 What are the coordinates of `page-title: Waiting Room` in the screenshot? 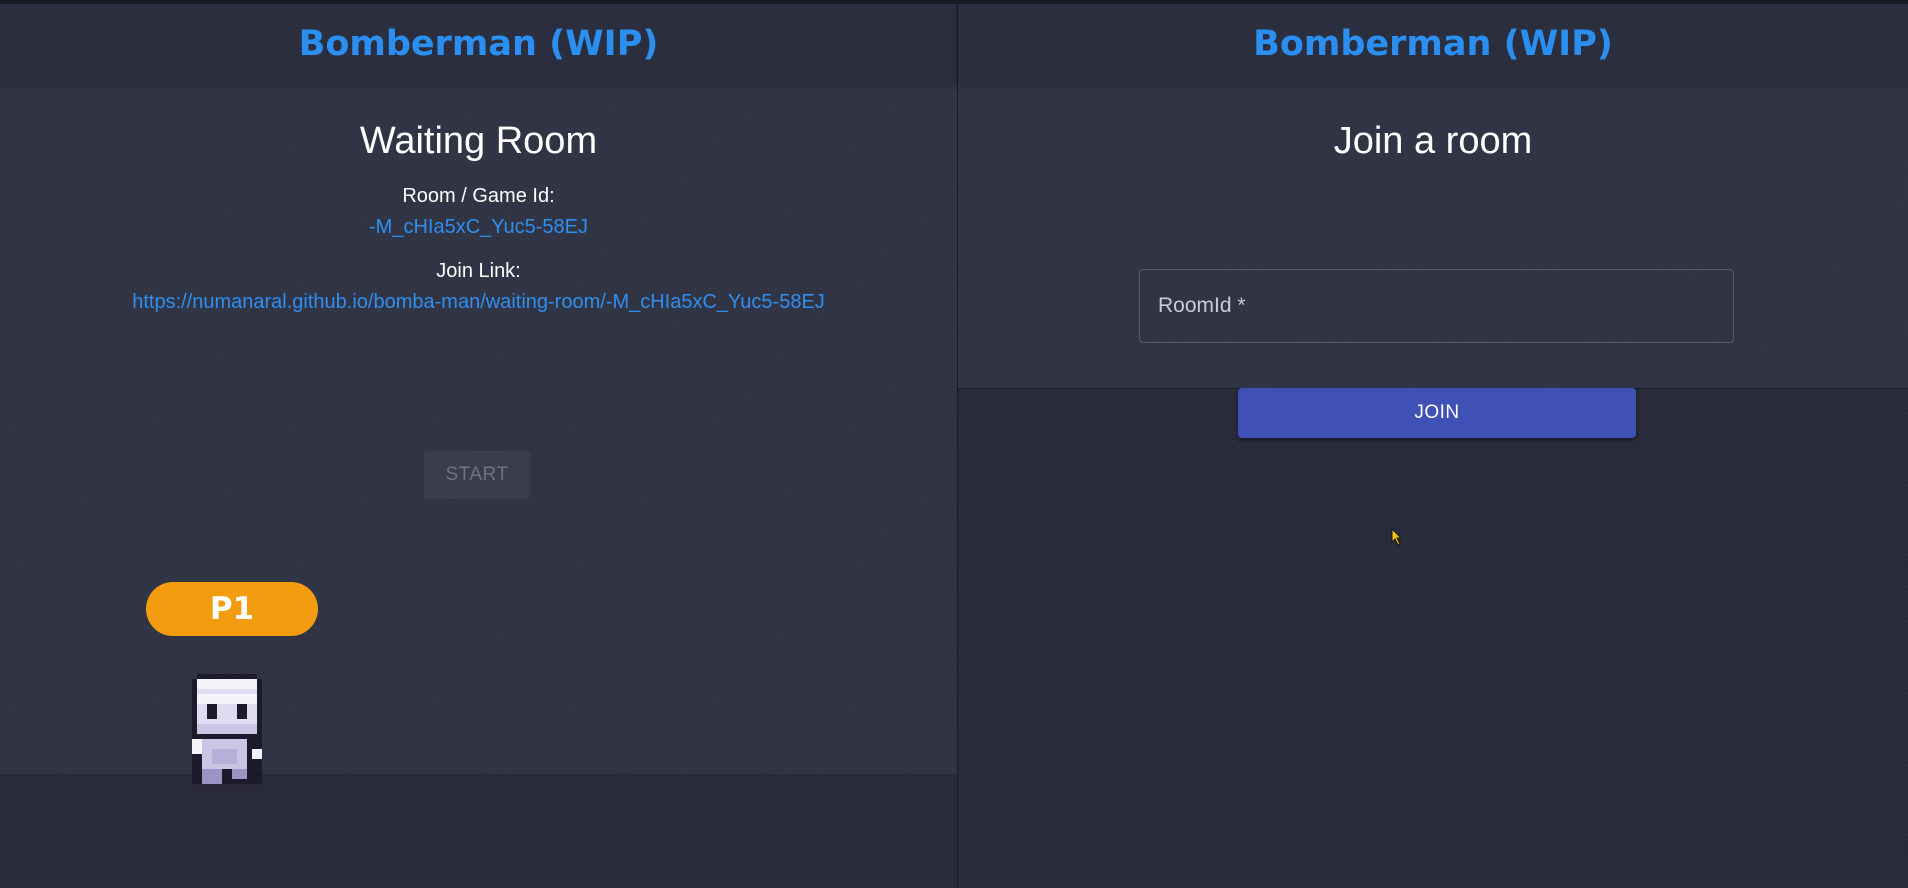 It's located at (478, 141).